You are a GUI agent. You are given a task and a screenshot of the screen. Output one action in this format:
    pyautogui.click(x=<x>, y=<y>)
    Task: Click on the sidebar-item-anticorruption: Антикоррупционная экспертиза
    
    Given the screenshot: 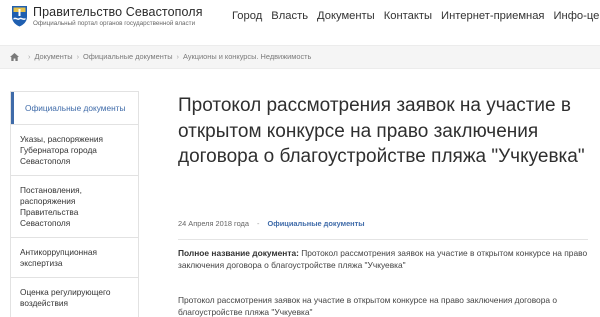 What is the action you would take?
    pyautogui.click(x=74, y=257)
    